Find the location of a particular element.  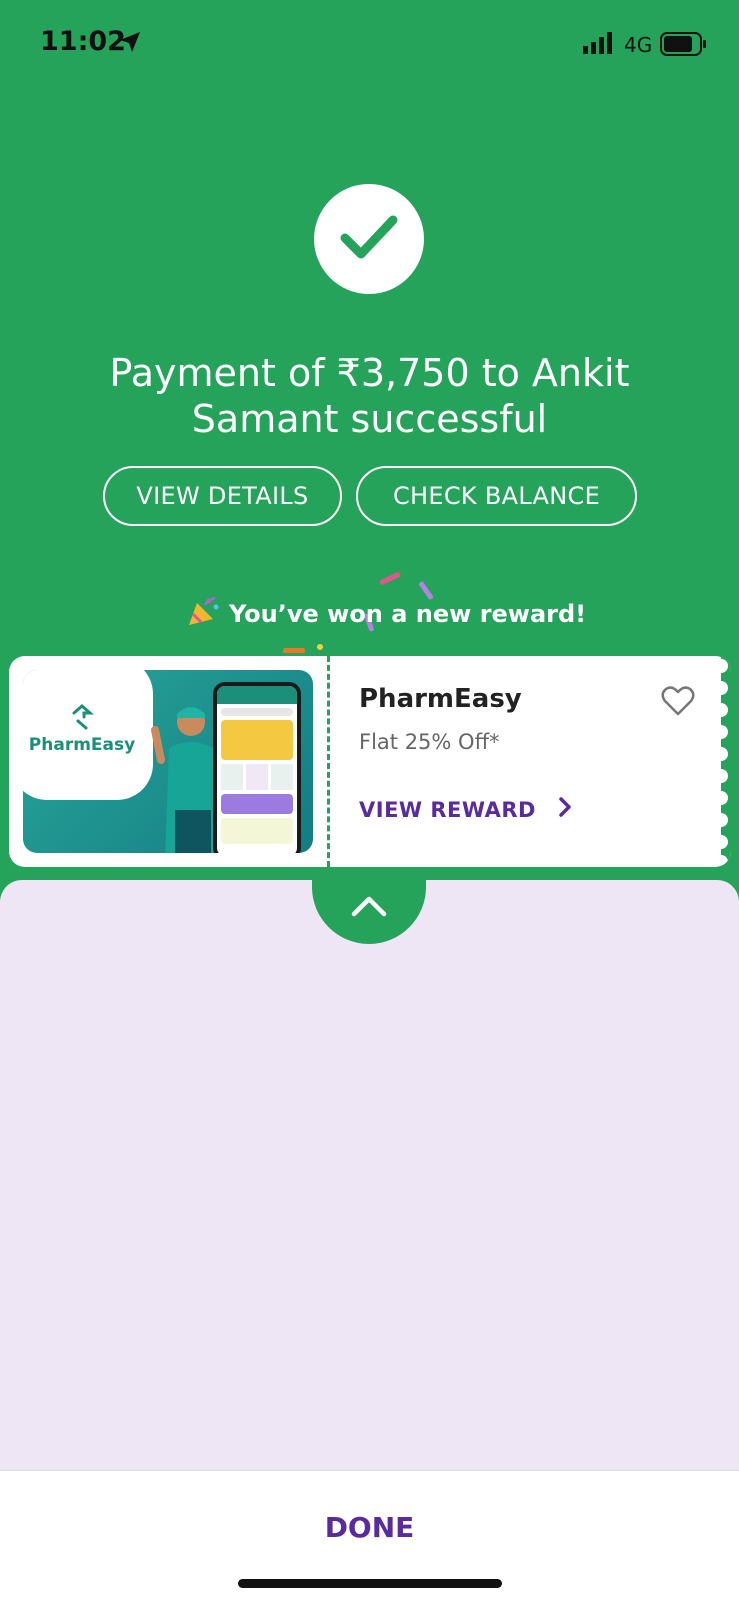

logo-text: PharmEasy is located at coordinates (82, 745).